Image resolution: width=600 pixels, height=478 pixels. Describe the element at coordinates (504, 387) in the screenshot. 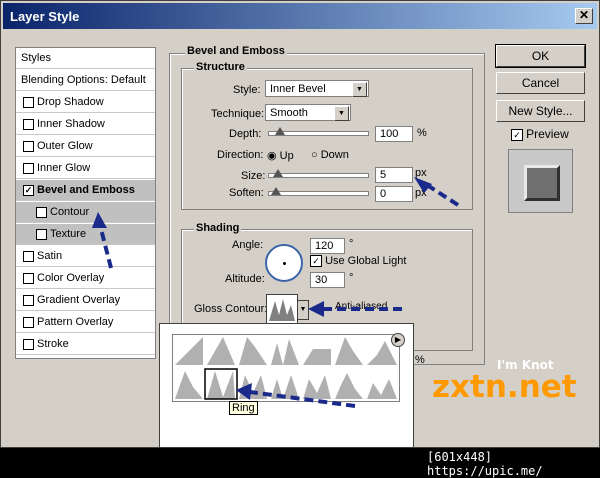

I see `watermark-brand: zxtn.net` at that location.